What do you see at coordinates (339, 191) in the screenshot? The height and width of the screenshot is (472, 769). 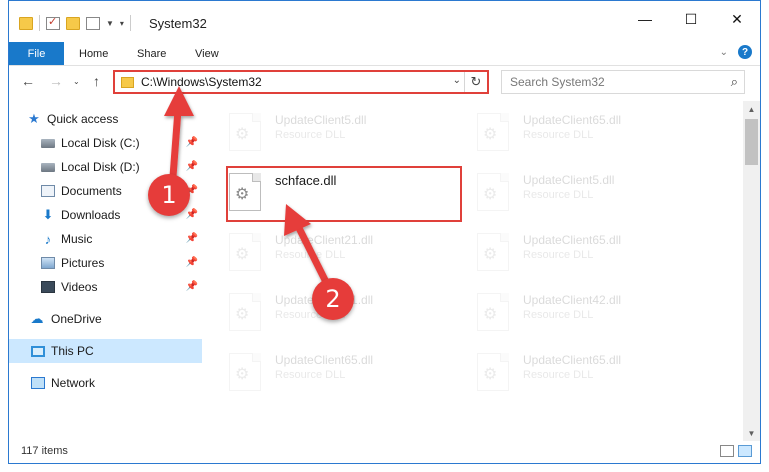 I see `list-item-schface: ⚙ schface.dll` at bounding box center [339, 191].